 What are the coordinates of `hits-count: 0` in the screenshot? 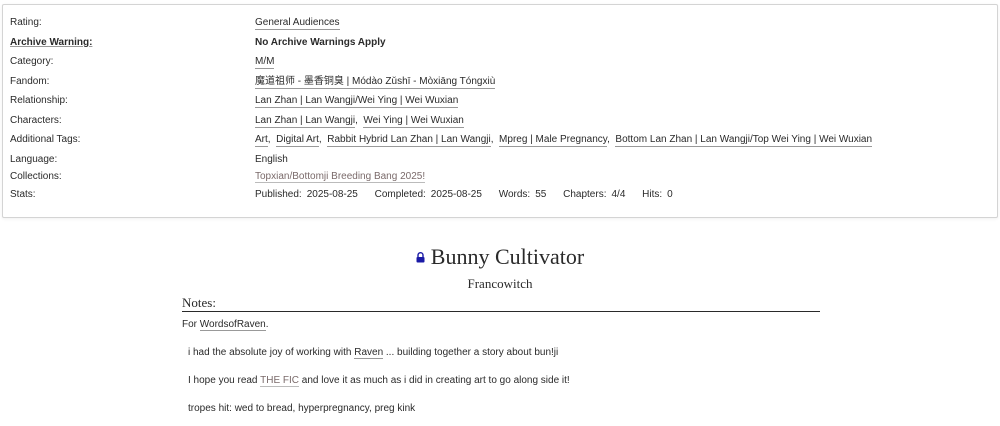 It's located at (670, 194).